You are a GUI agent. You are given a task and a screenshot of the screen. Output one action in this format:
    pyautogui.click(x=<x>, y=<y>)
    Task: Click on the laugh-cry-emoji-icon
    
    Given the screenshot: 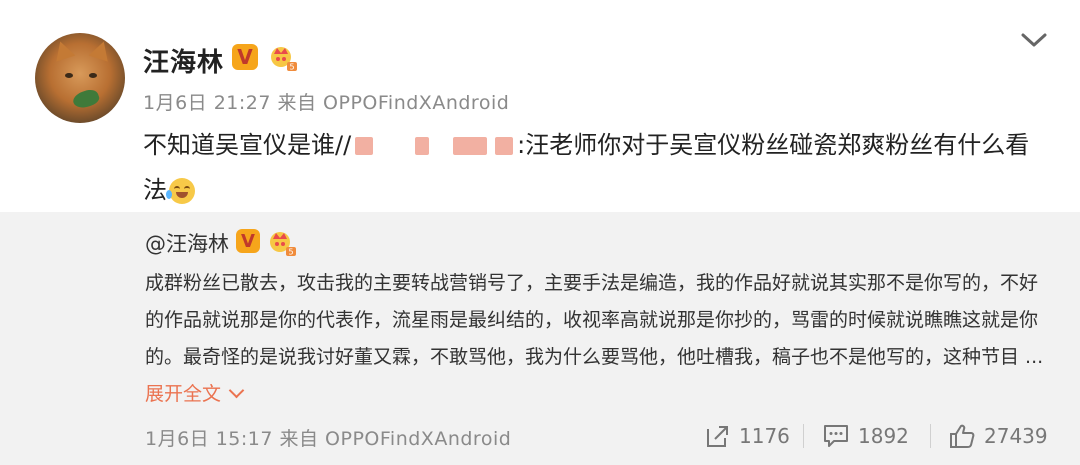 What is the action you would take?
    pyautogui.click(x=180, y=191)
    